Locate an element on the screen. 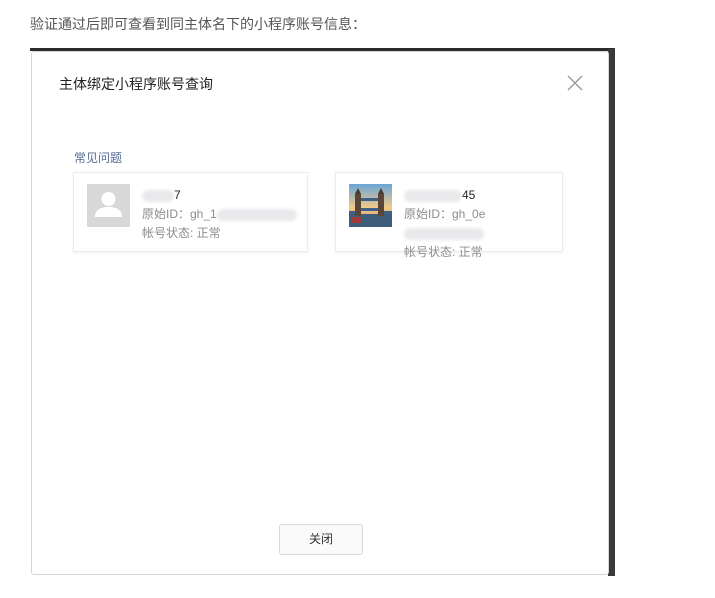  original-id: 原始ID：gh_1 is located at coordinates (219, 214).